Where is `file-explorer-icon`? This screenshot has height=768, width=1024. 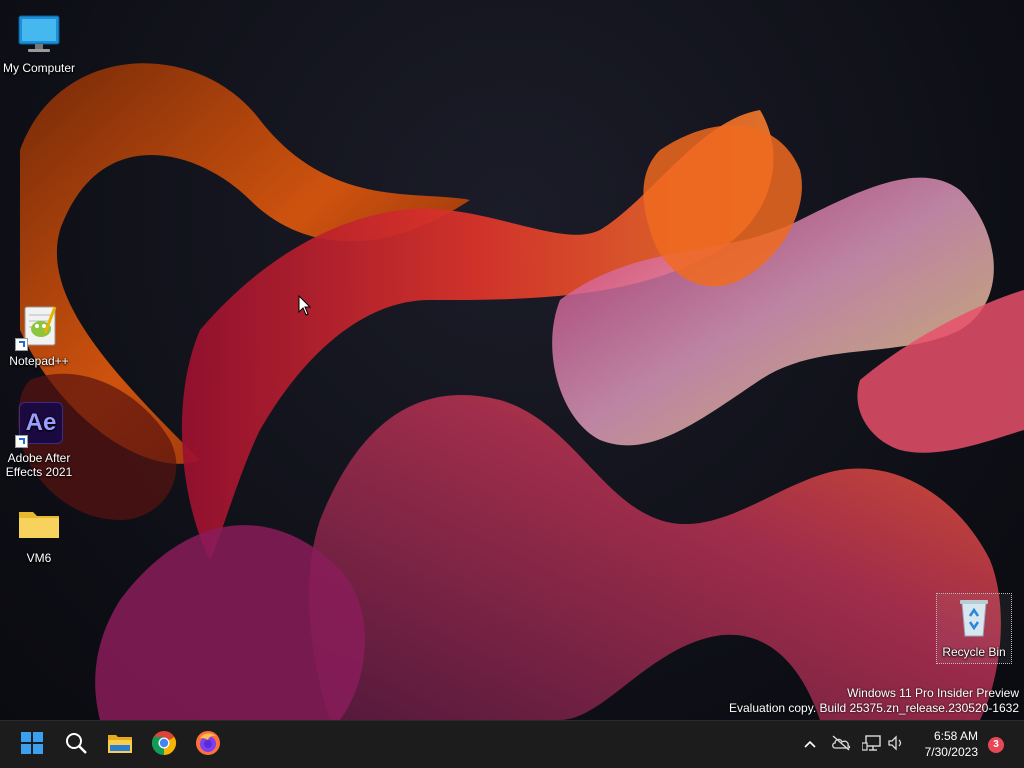 file-explorer-icon is located at coordinates (120, 745).